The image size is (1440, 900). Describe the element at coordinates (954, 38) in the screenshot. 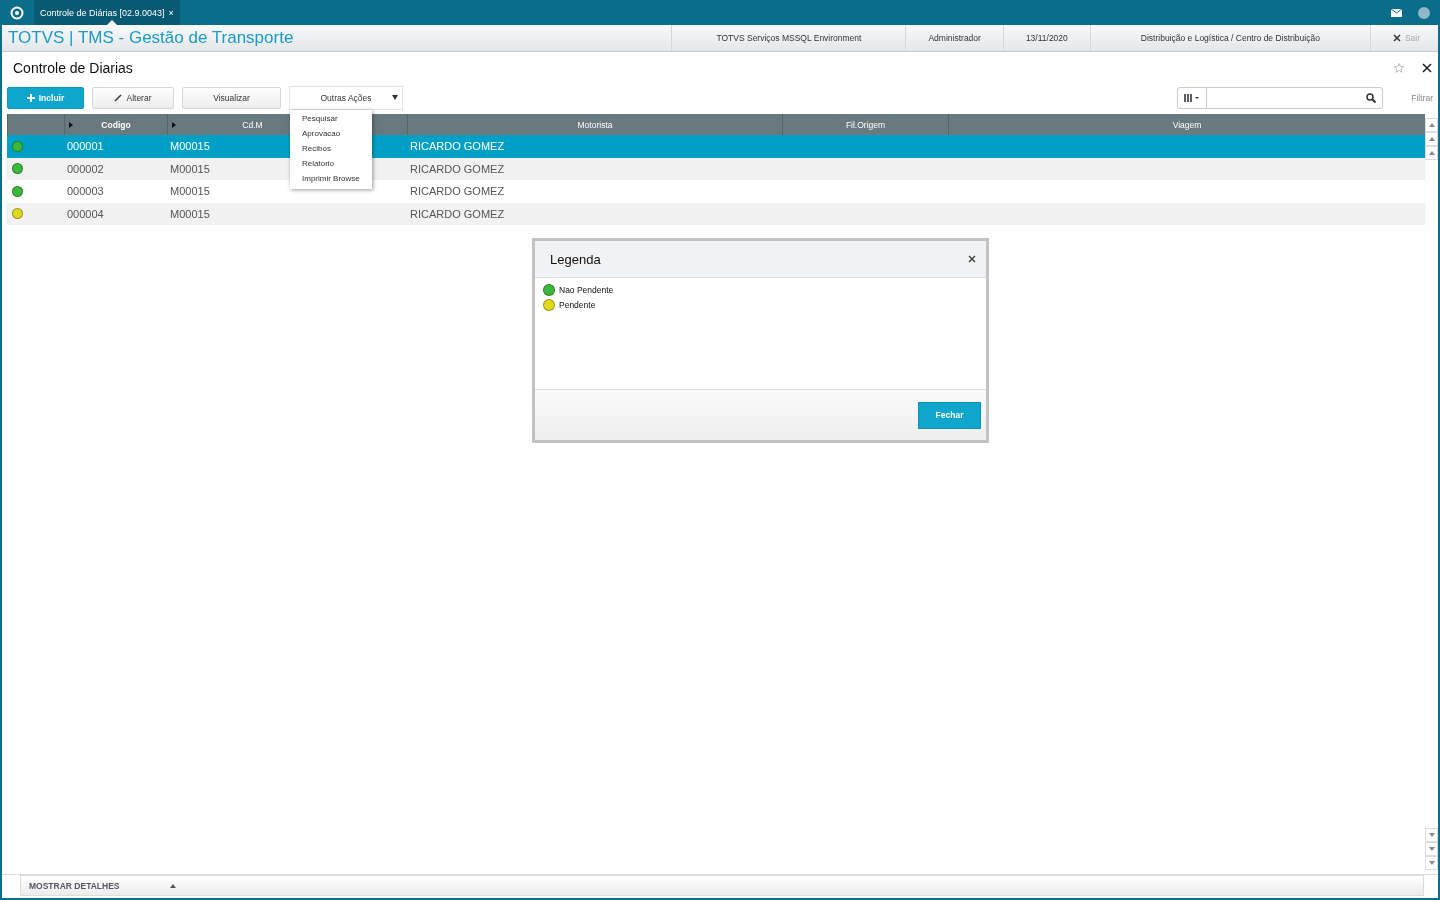

I see `user-label: Administrador` at that location.